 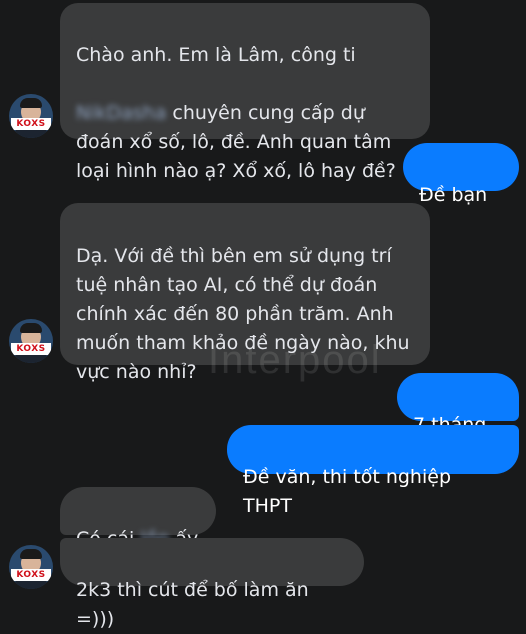 I want to click on message-text: Chào anh. Em là Lâm, công ti, so click(x=216, y=55).